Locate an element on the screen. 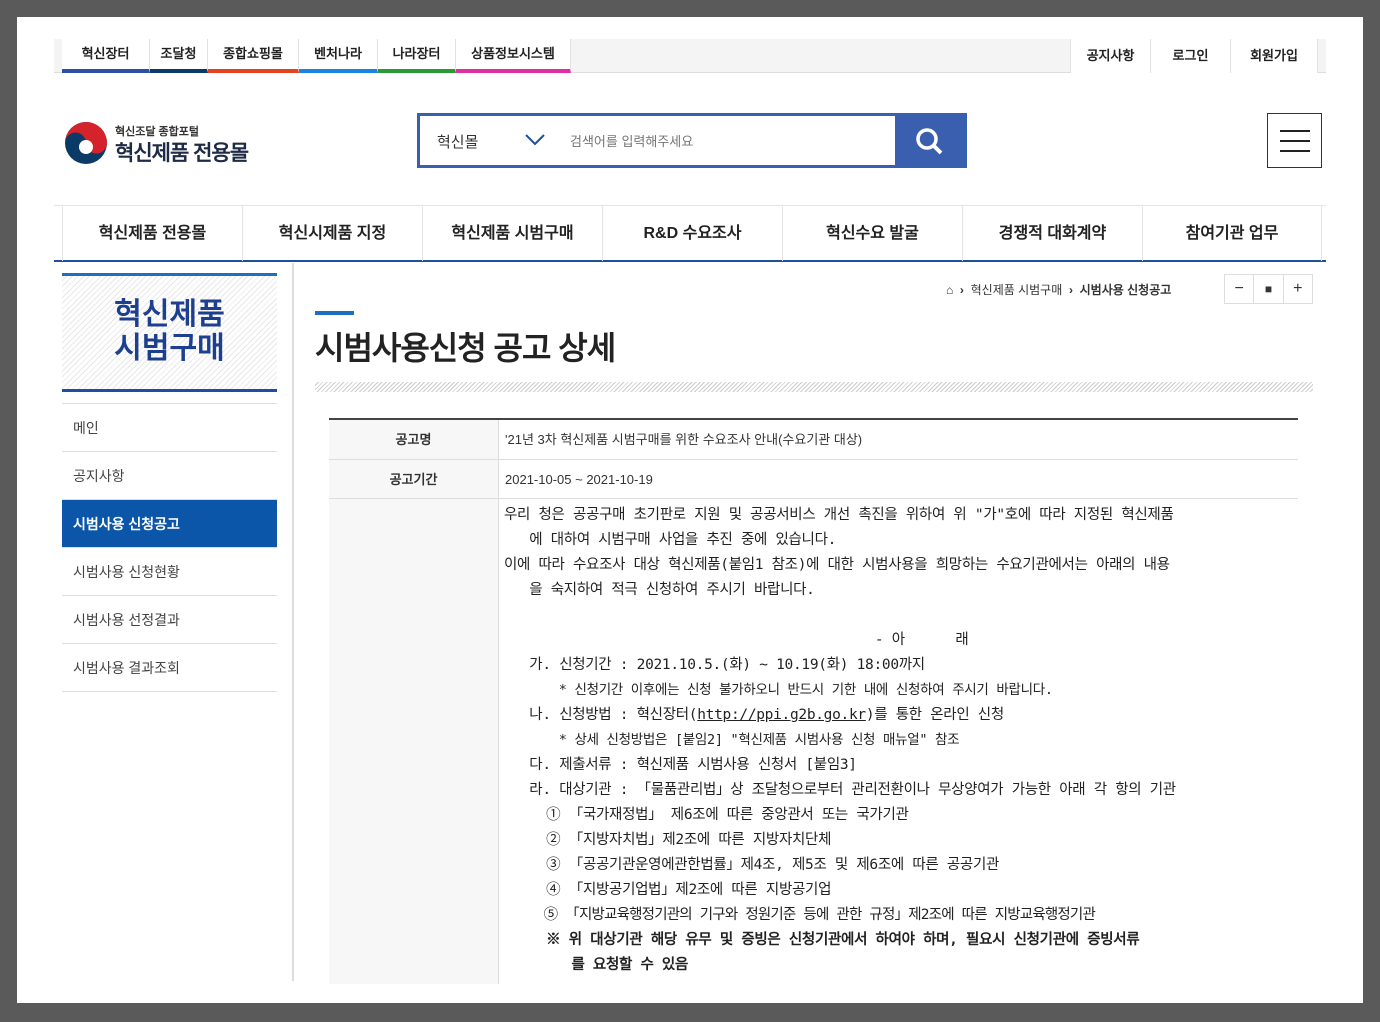 The width and height of the screenshot is (1380, 1022). sidebar-title-line2: 시범구매 is located at coordinates (169, 348).